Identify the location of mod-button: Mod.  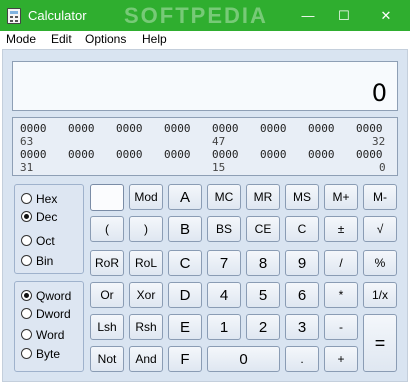
(146, 197).